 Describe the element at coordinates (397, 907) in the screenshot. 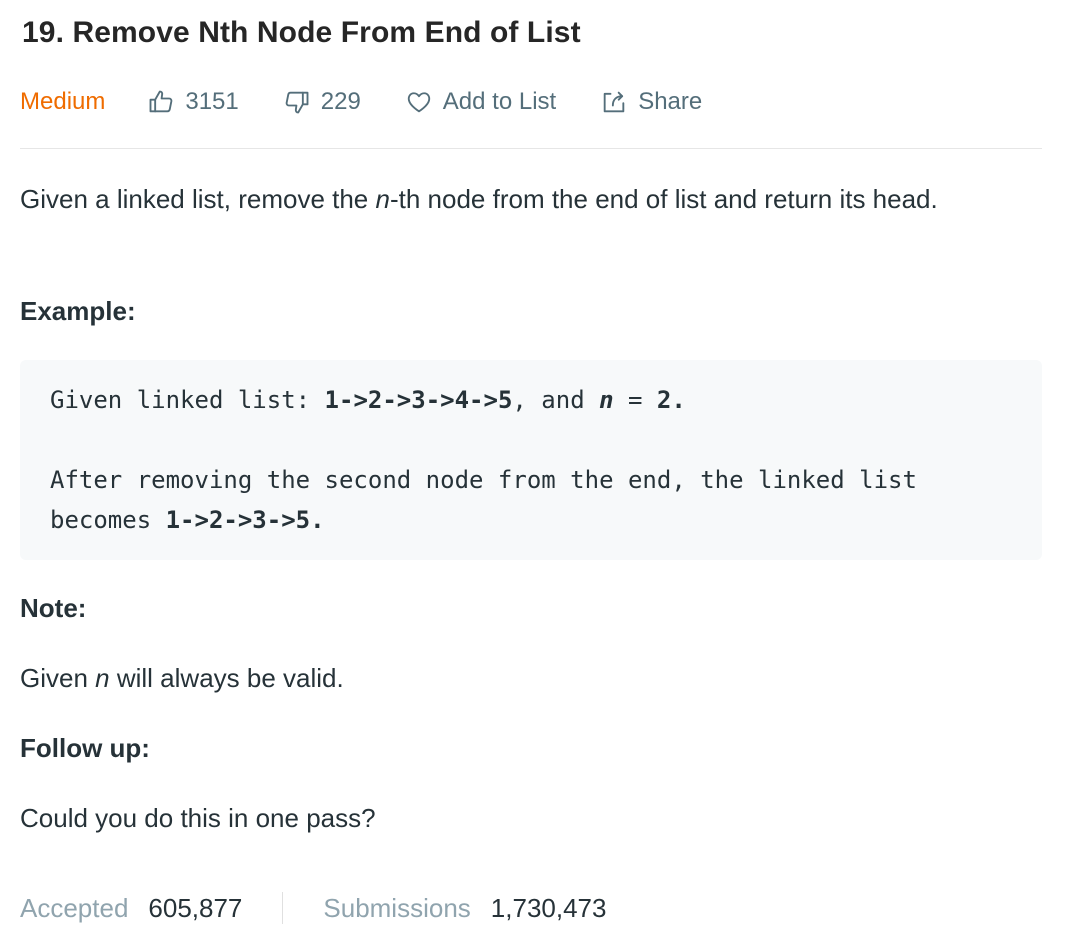

I see `submissions-label: Submissions` at that location.